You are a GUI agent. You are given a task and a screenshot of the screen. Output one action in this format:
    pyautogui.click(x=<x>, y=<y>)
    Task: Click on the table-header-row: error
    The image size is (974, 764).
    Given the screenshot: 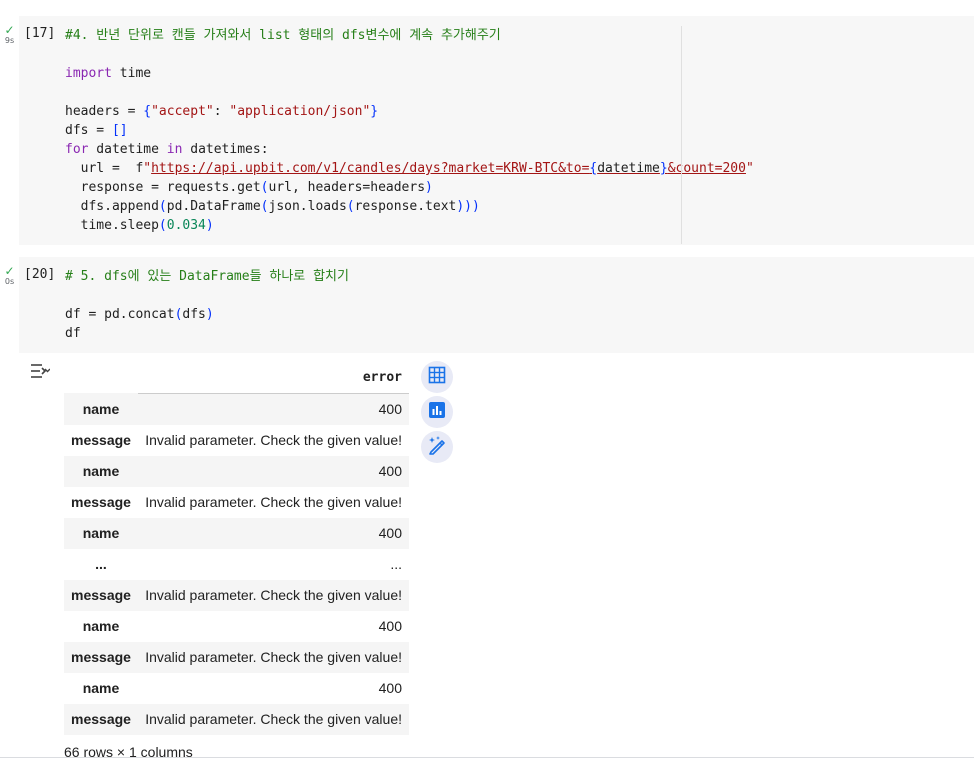 What is the action you would take?
    pyautogui.click(x=236, y=378)
    